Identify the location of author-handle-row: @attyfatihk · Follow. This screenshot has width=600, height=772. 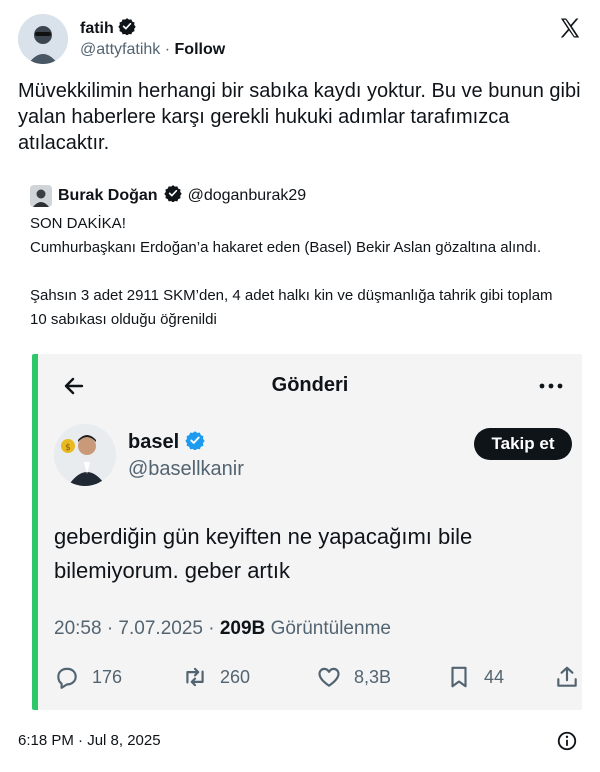
(152, 50).